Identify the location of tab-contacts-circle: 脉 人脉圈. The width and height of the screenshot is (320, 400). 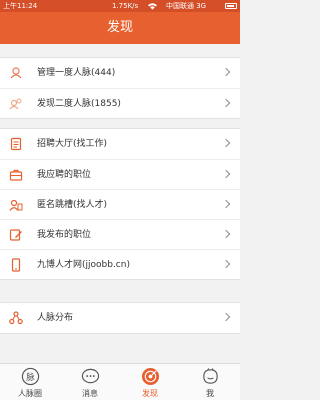
(30, 382).